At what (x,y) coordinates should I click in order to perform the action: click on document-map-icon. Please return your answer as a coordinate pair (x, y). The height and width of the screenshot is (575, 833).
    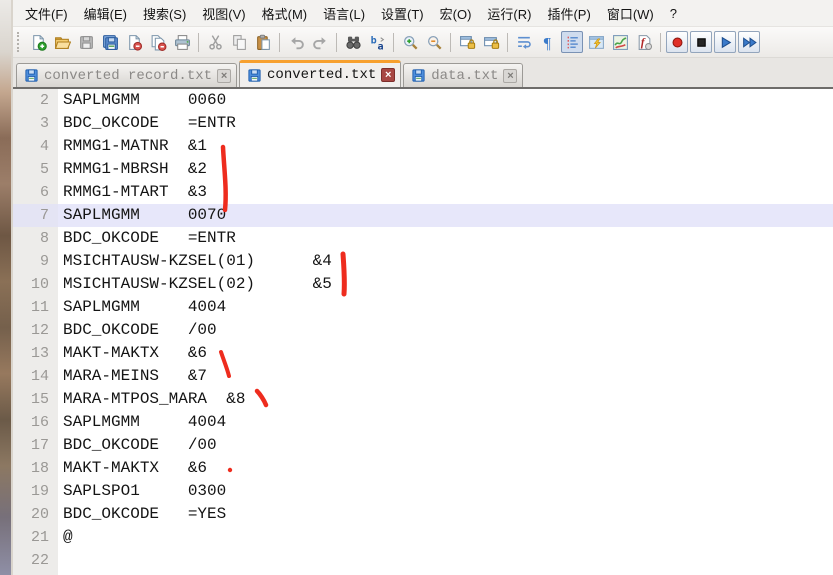
    Looking at the image, I should click on (620, 42).